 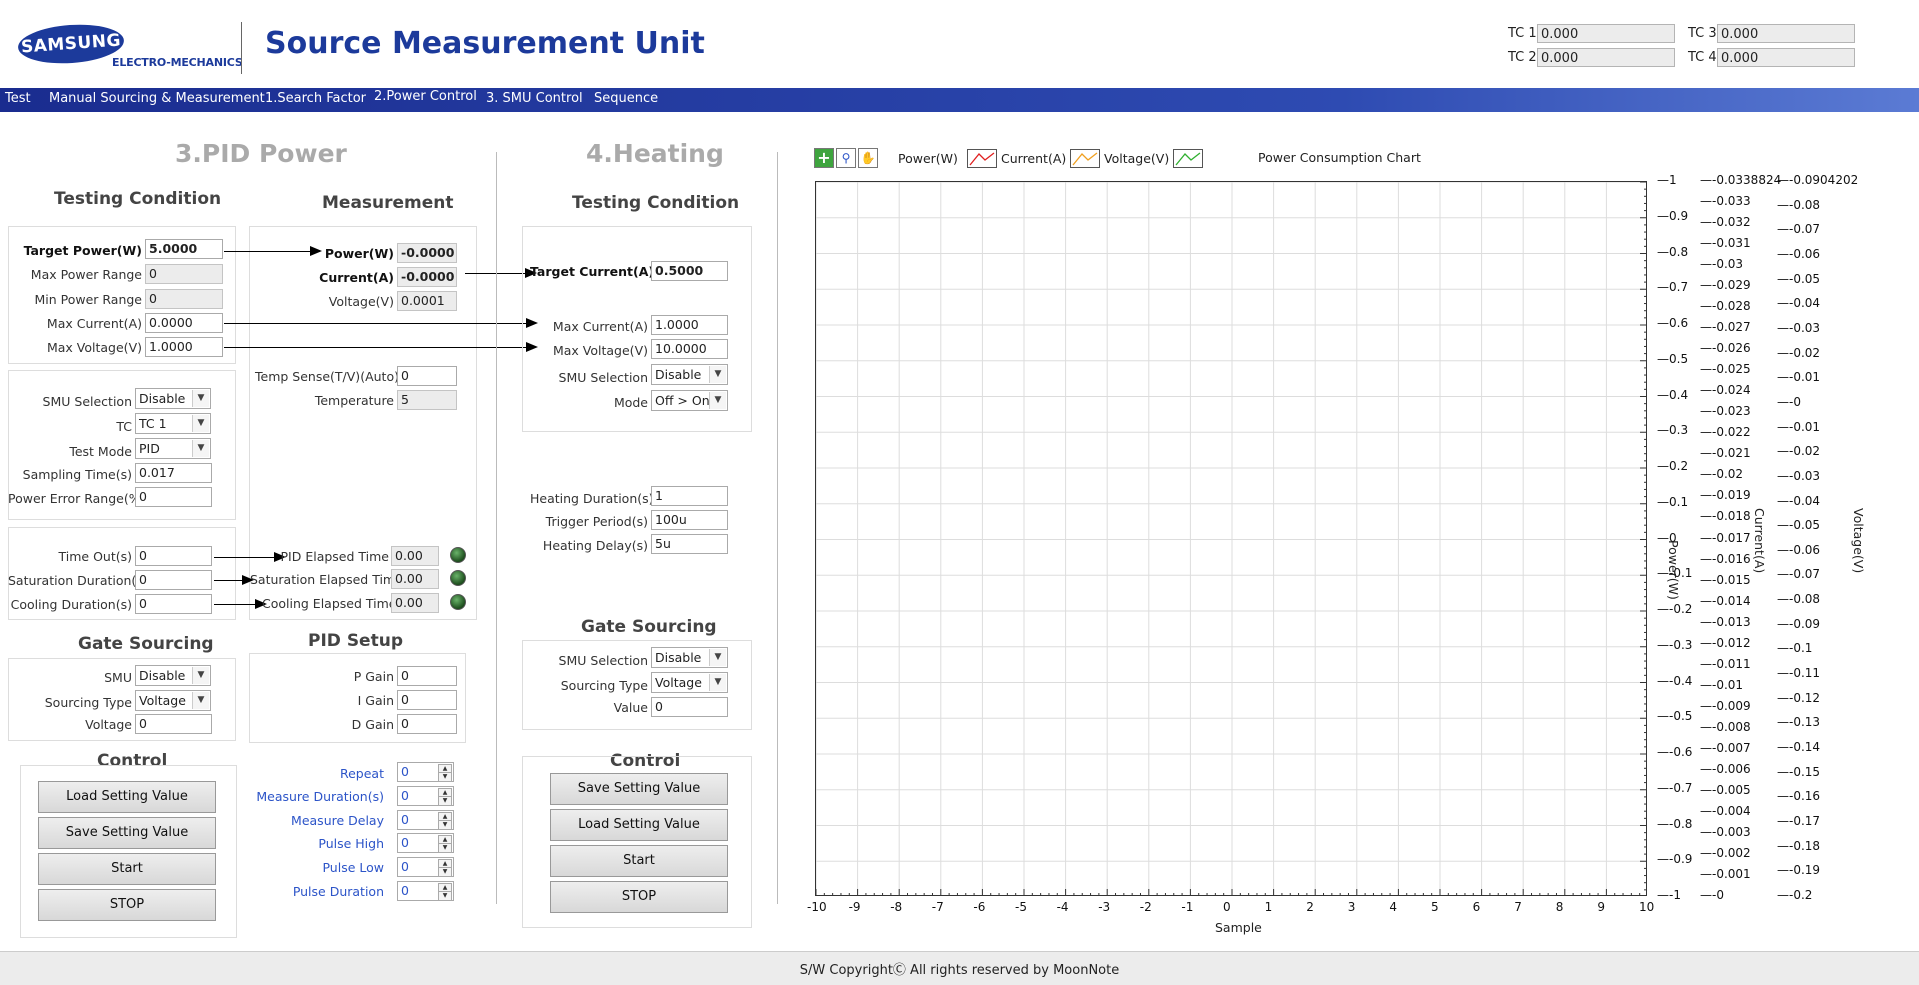 What do you see at coordinates (425, 820) in the screenshot?
I see `measure-delay-spinner: 0 ▲ ▼` at bounding box center [425, 820].